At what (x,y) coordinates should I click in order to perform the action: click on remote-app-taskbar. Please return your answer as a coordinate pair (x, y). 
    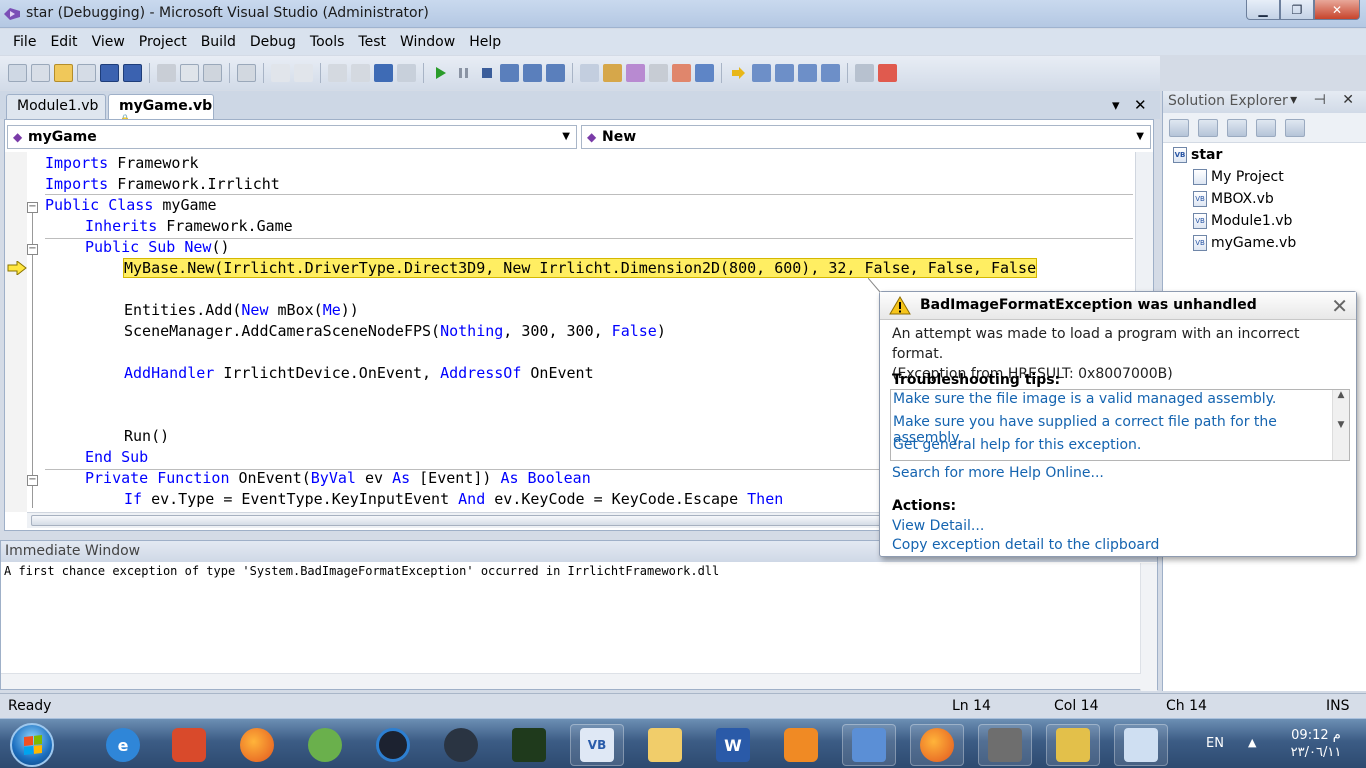
    Looking at the image, I should click on (869, 745).